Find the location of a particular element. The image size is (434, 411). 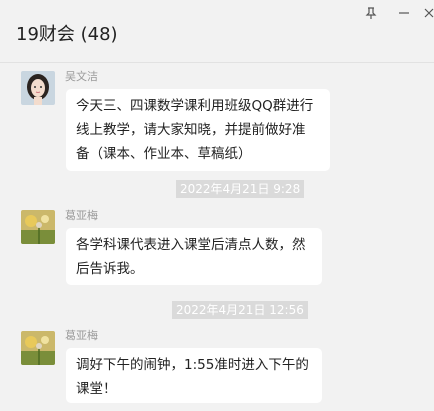

message-bubble: 调好下午的闹钟，1:55准时进入下午的 课堂！ is located at coordinates (194, 375).